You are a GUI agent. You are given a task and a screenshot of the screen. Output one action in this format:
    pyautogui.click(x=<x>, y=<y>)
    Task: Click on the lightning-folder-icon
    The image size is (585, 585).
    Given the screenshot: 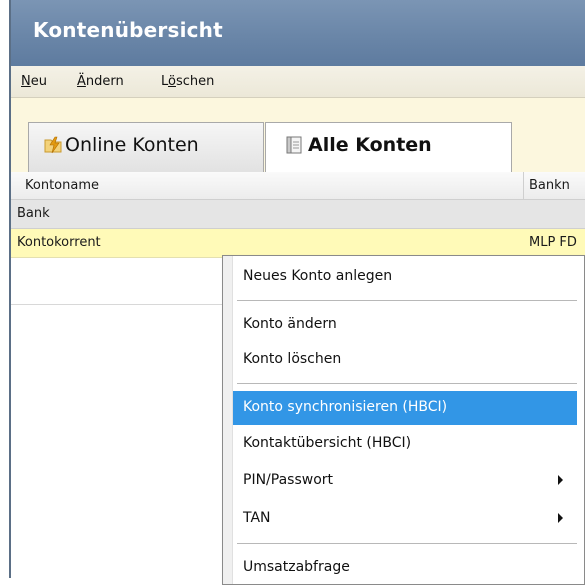 What is the action you would take?
    pyautogui.click(x=53, y=145)
    